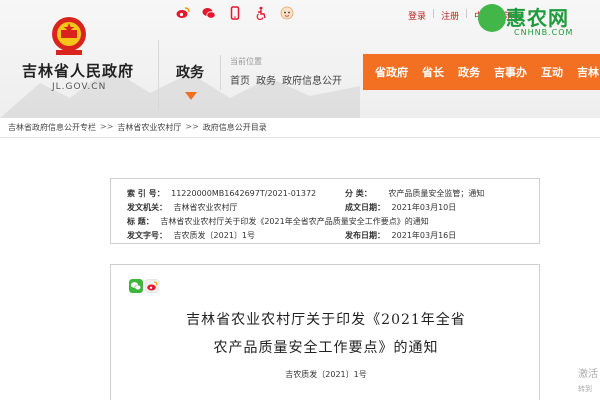  Describe the element at coordinates (191, 96) in the screenshot. I see `section-arrow-icon` at that location.